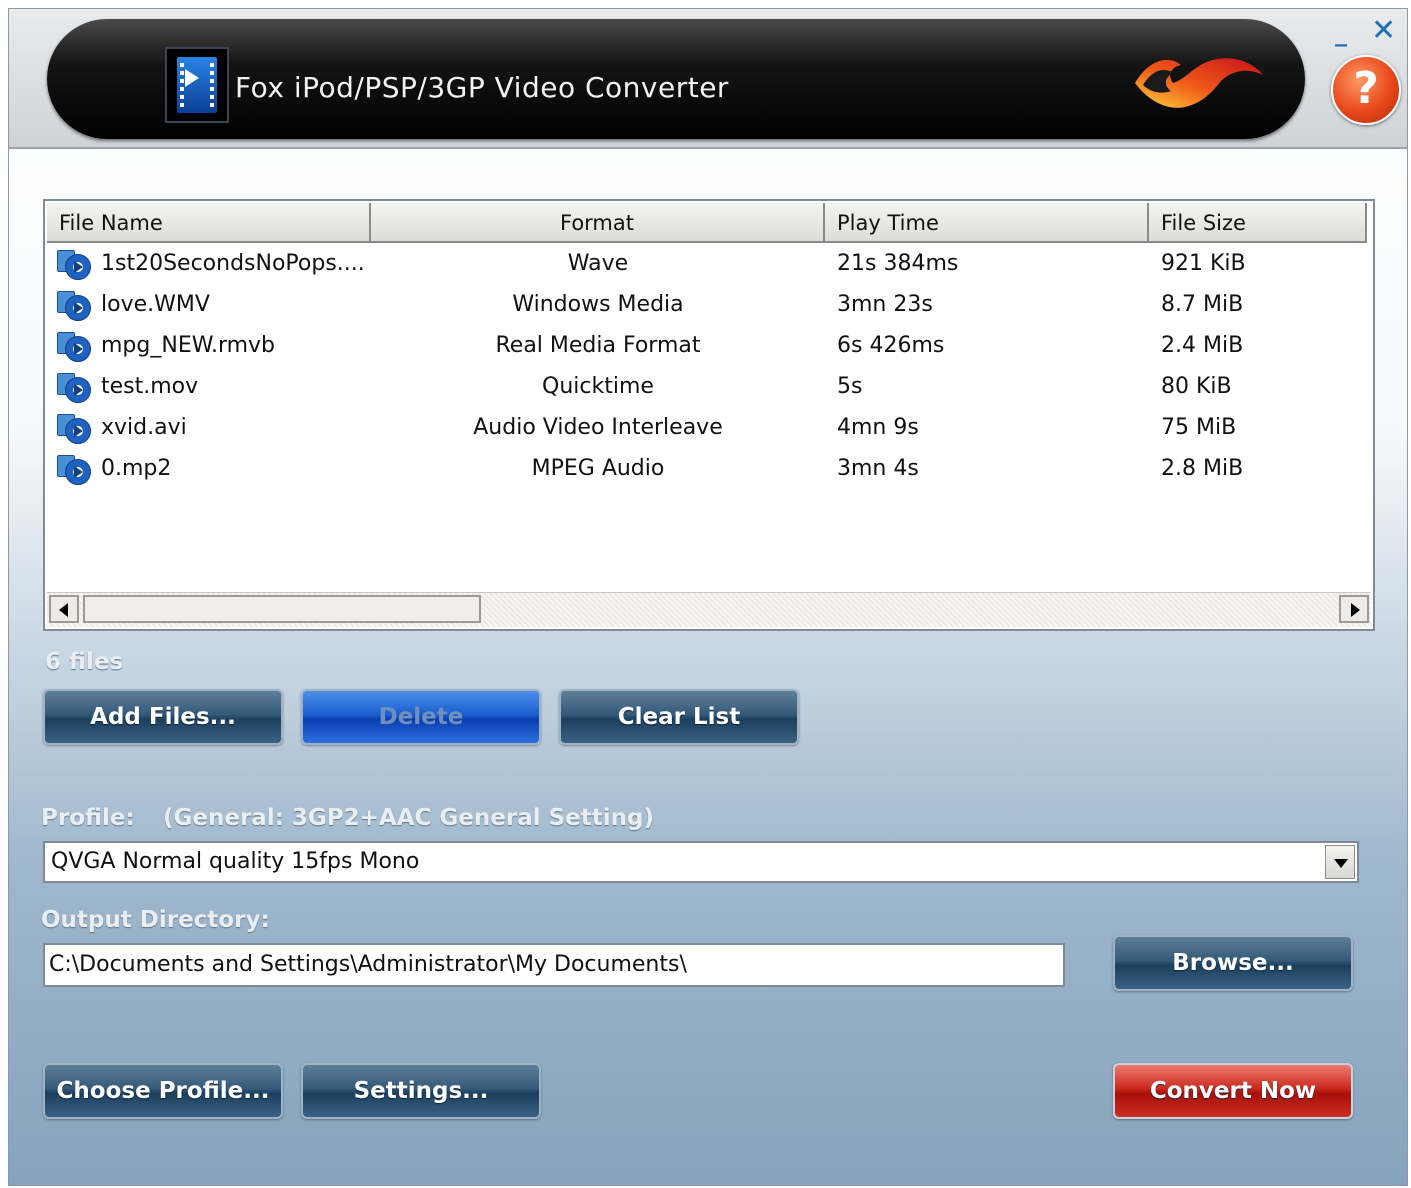 The width and height of the screenshot is (1411, 1188). I want to click on file-list-header: File Name Format Play Time File Size, so click(707, 223).